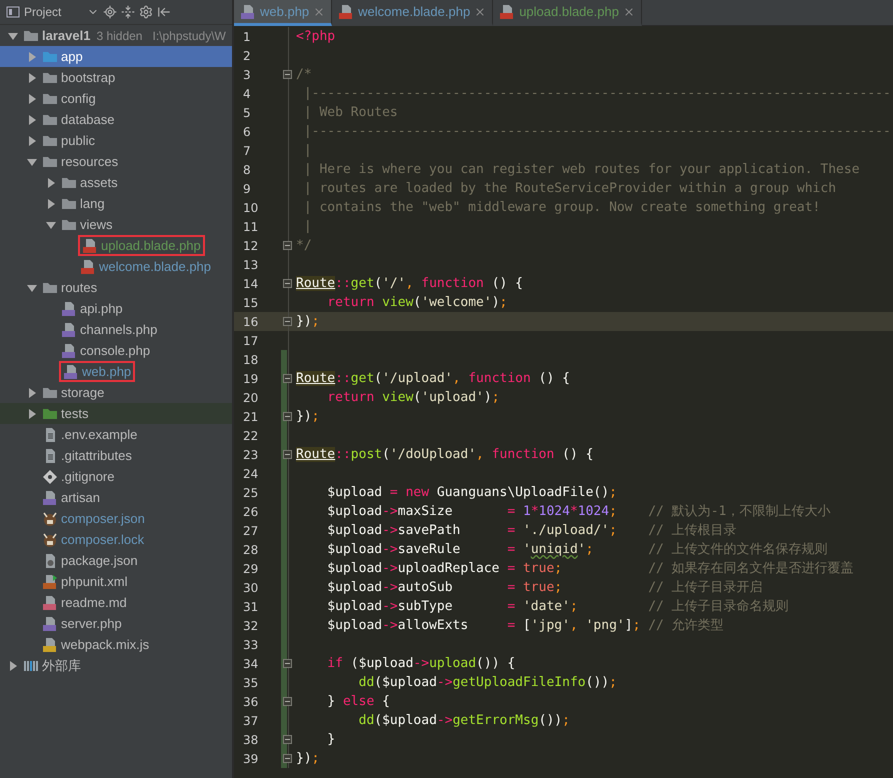  Describe the element at coordinates (562, 208) in the screenshot. I see `code-line: | contains the "web" middleware group. Now create something great!` at that location.